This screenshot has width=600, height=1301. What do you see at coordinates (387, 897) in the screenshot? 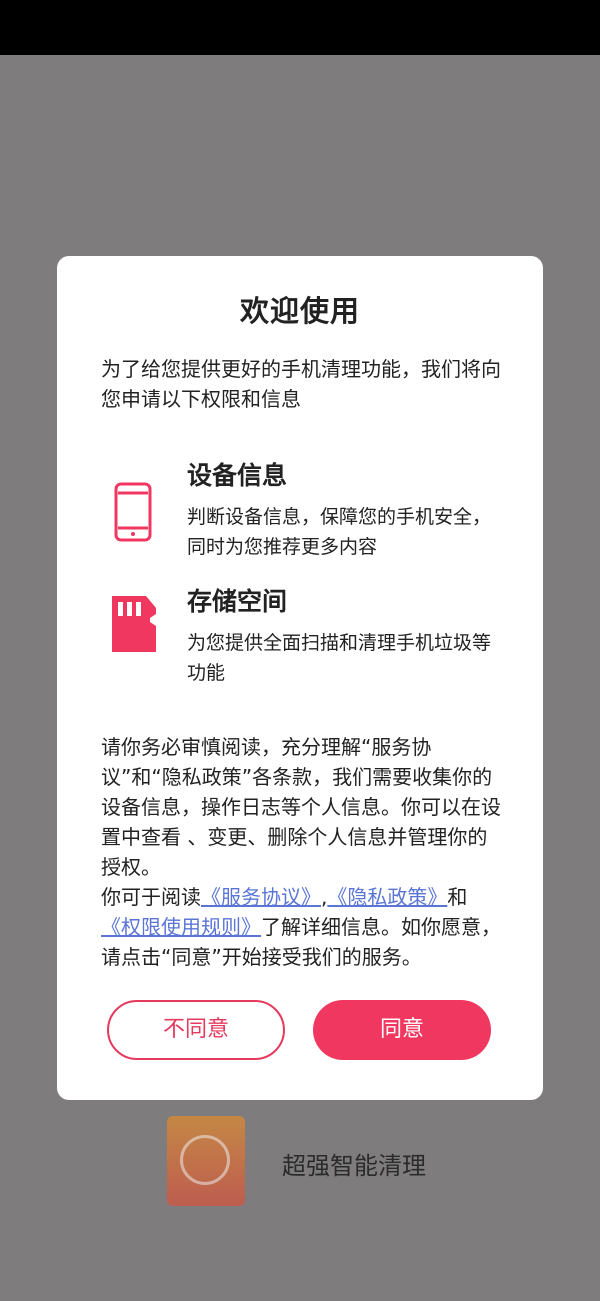
I see `privacy-policy-link: 《隐私政策》` at bounding box center [387, 897].